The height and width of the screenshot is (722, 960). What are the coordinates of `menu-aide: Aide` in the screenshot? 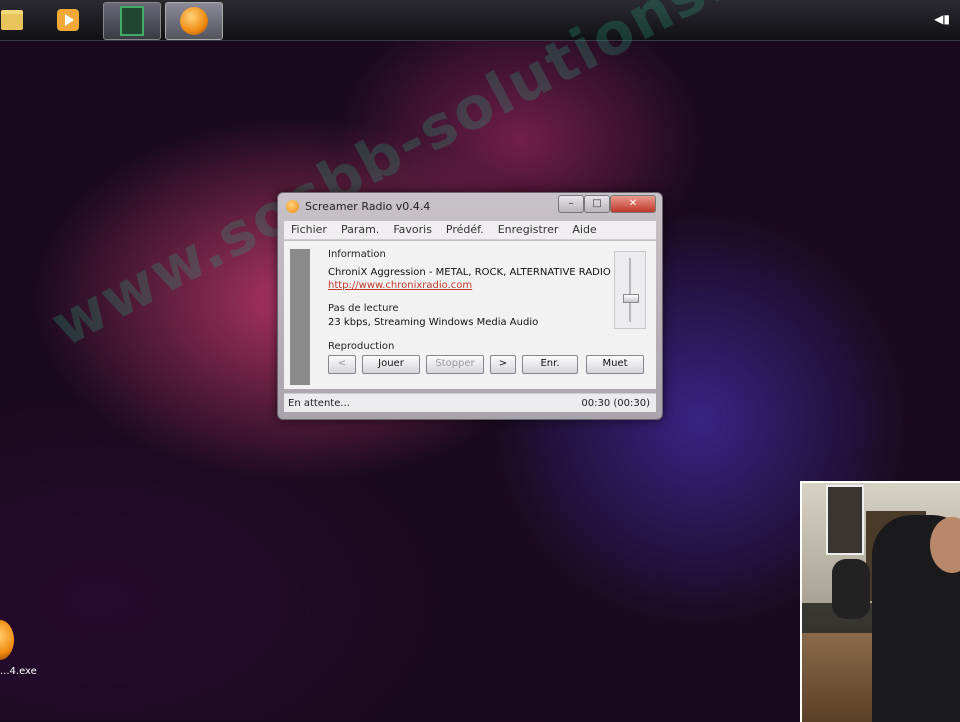 It's located at (584, 230).